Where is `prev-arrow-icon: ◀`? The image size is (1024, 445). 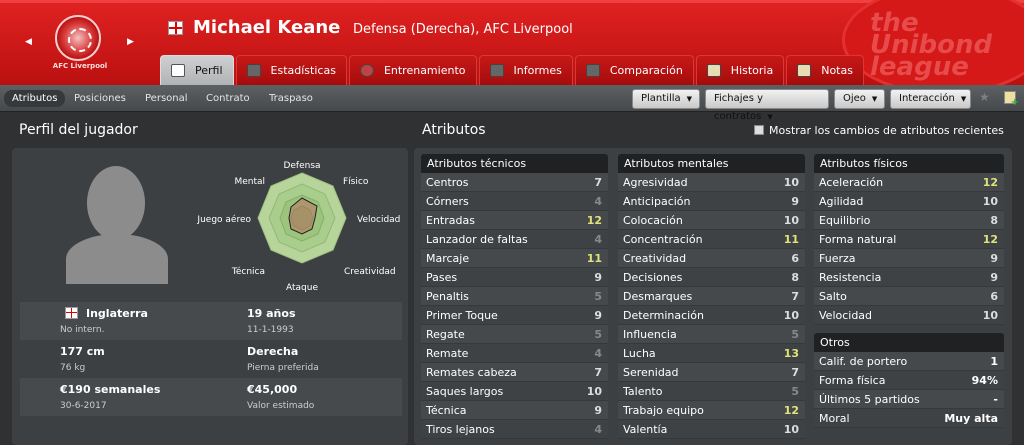 prev-arrow-icon: ◀ is located at coordinates (28, 42).